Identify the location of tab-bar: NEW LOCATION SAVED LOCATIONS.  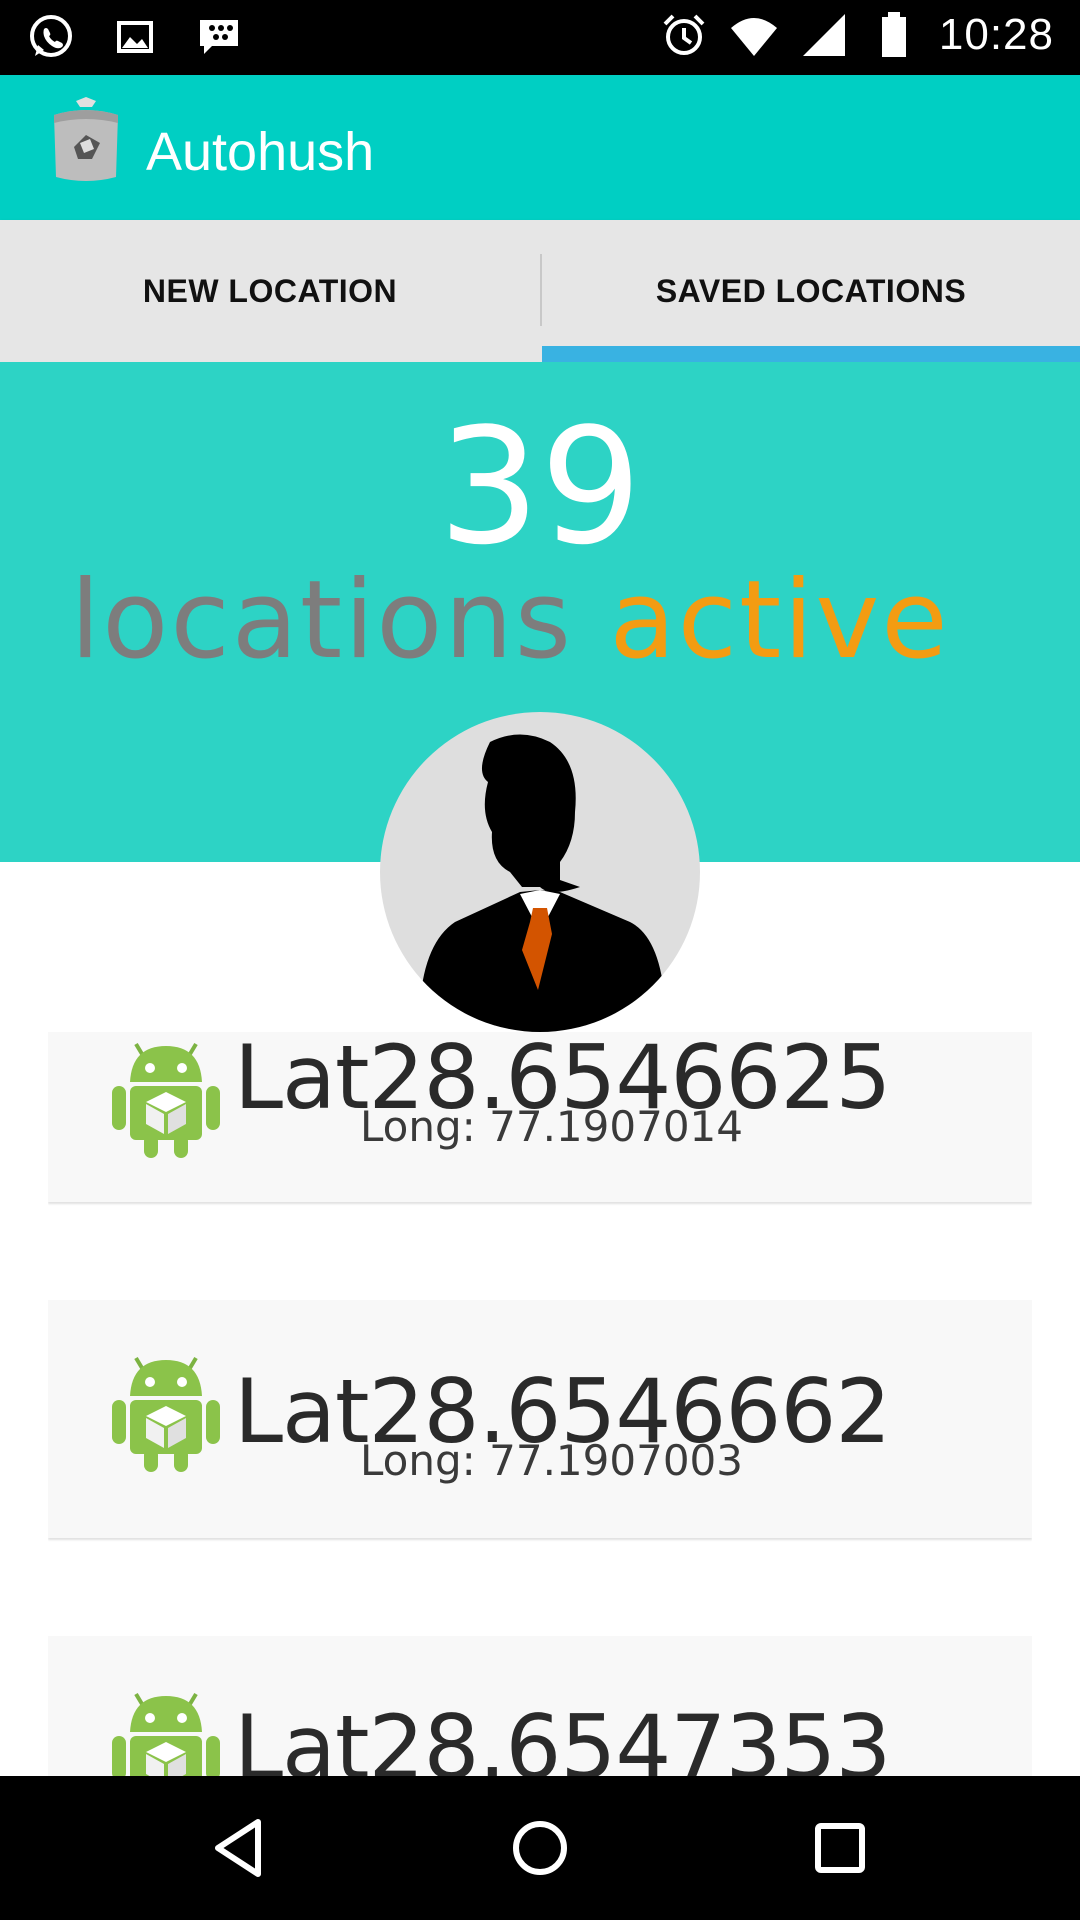
(540, 291).